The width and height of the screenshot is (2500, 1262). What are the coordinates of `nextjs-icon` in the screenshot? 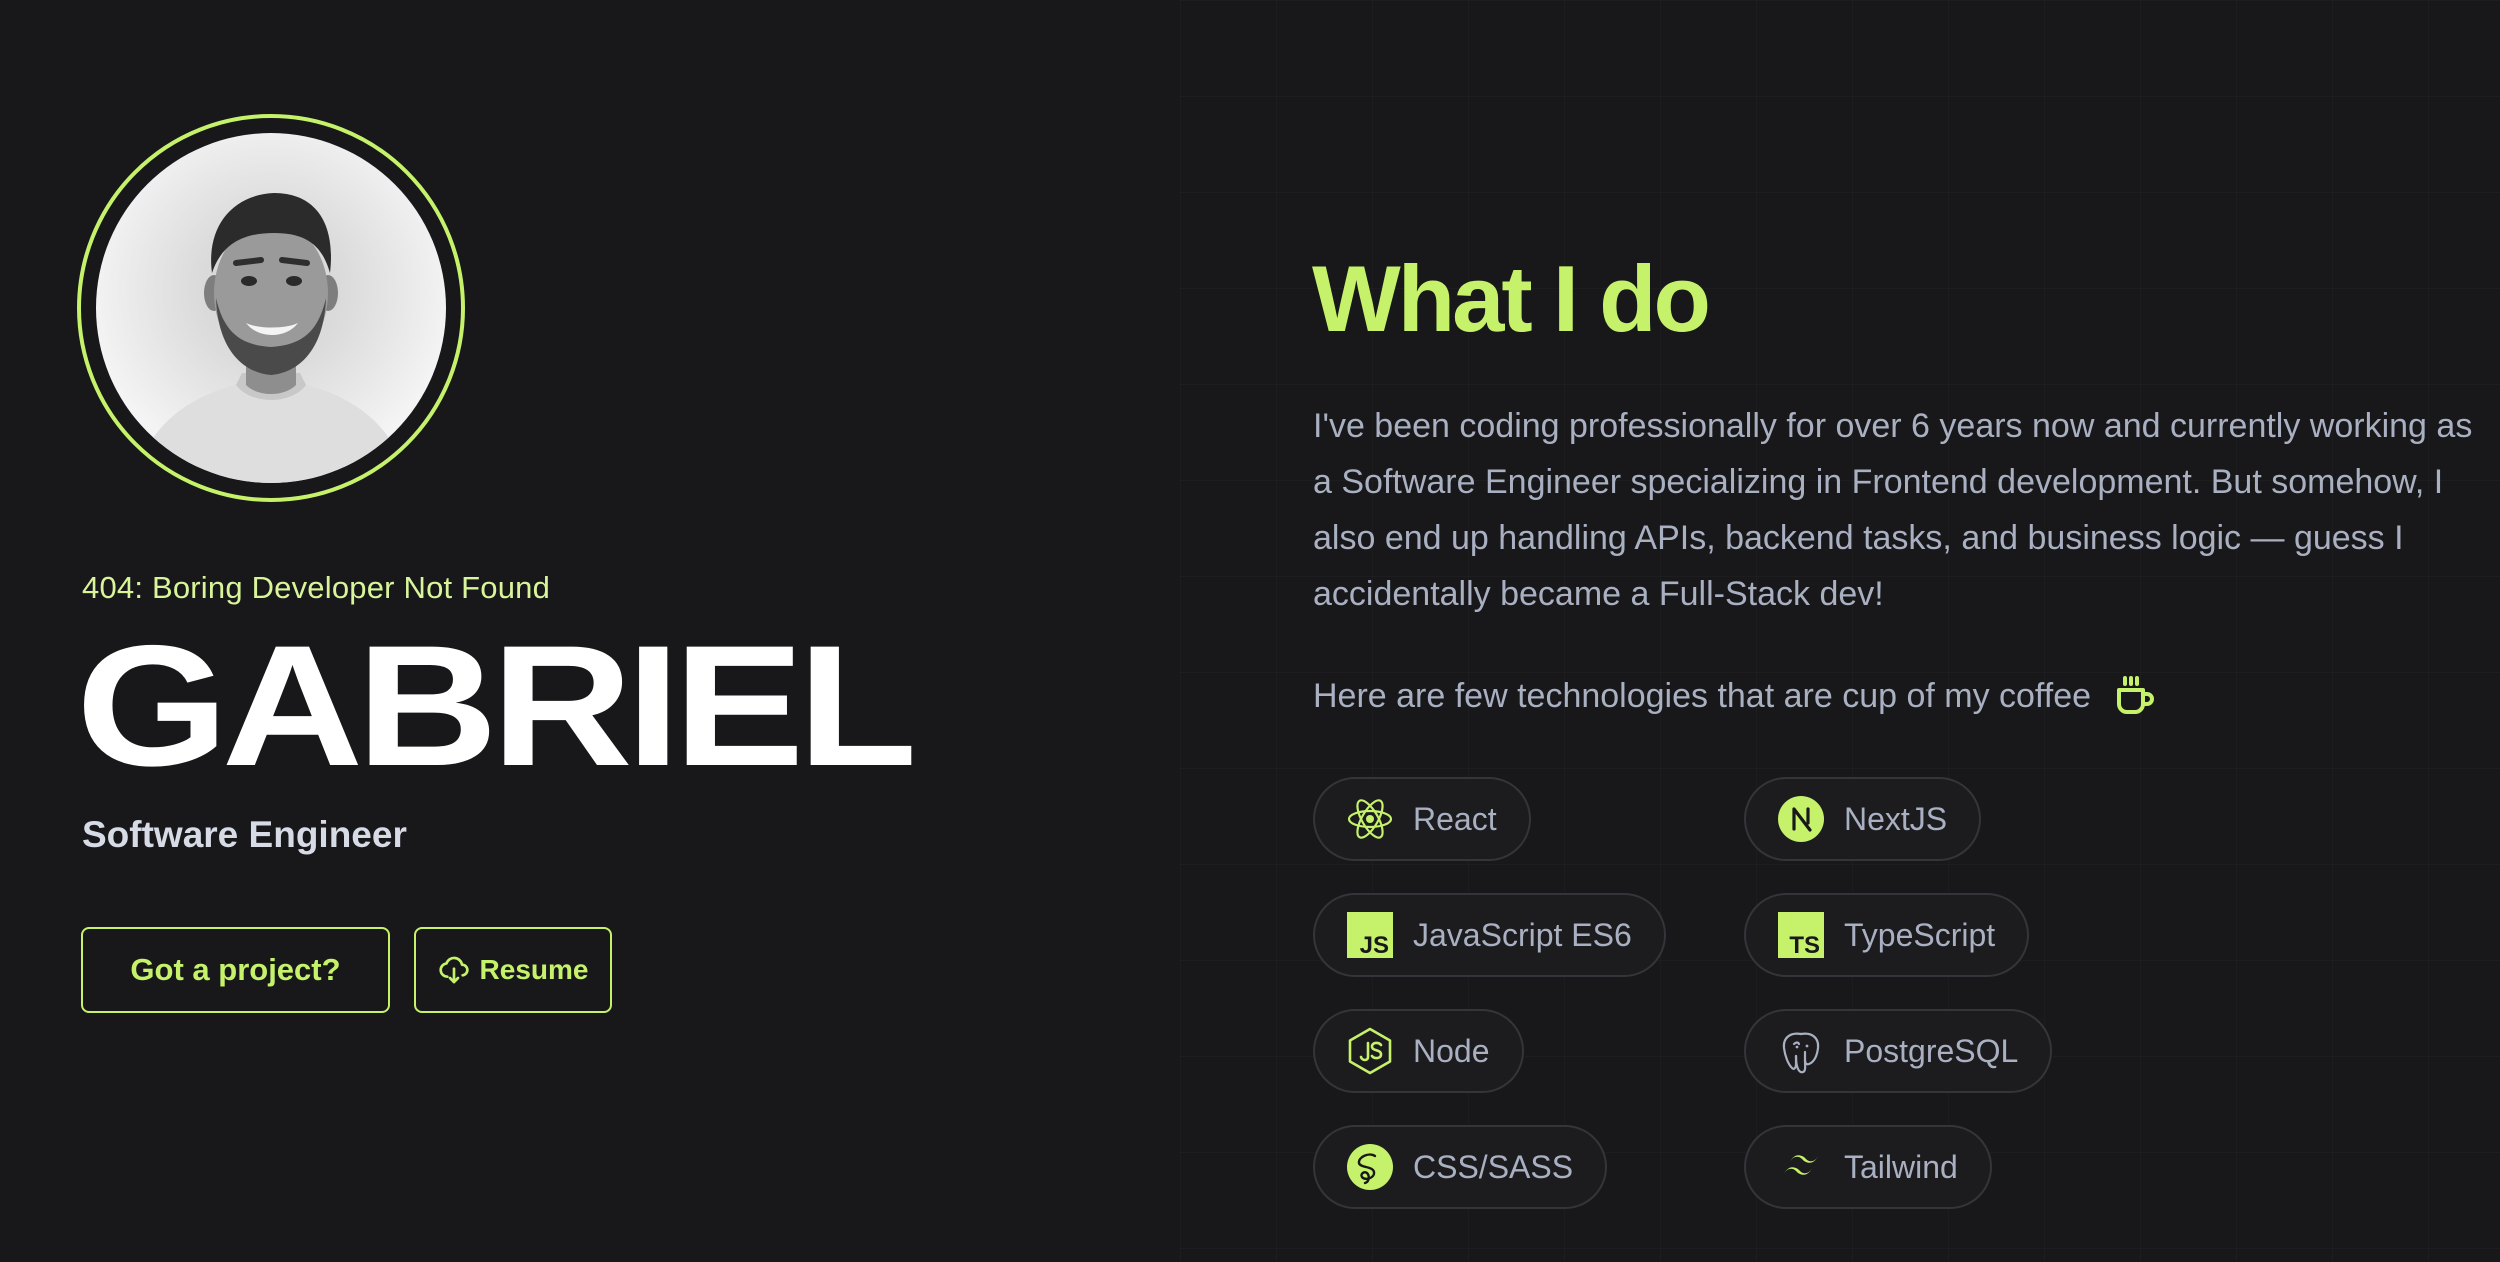 It's located at (1801, 819).